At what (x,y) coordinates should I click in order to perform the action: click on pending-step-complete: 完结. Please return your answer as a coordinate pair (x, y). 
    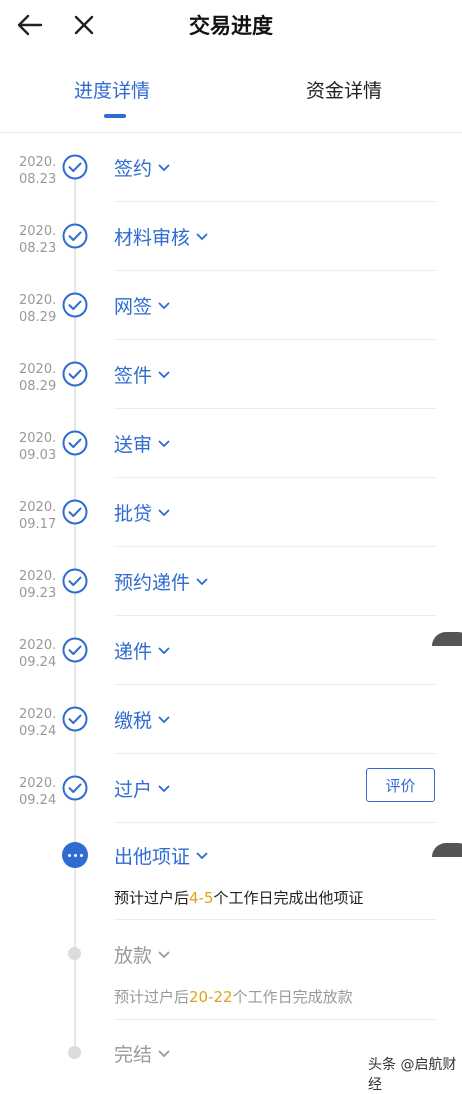
    Looking at the image, I should click on (142, 1053).